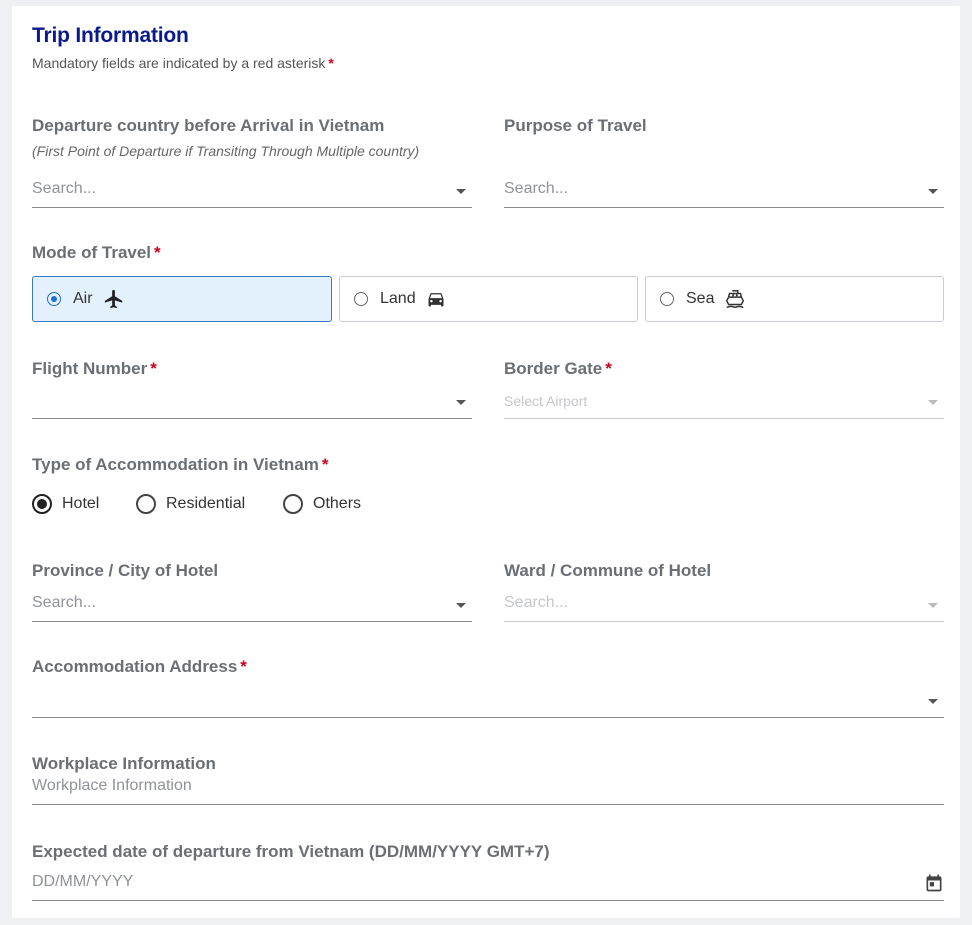 This screenshot has height=925, width=972. I want to click on accommodation-option-others: Others, so click(322, 504).